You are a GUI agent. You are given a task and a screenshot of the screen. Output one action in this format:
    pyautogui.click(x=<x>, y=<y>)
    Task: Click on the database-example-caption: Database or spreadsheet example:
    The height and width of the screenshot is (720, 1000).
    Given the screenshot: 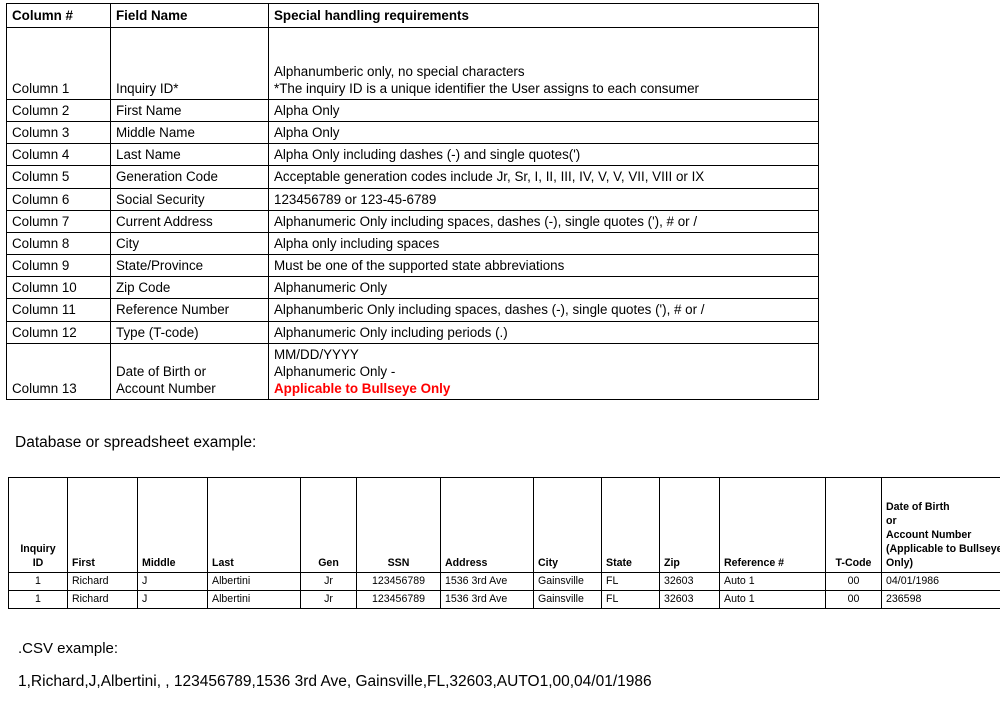 What is the action you would take?
    pyautogui.click(x=136, y=442)
    